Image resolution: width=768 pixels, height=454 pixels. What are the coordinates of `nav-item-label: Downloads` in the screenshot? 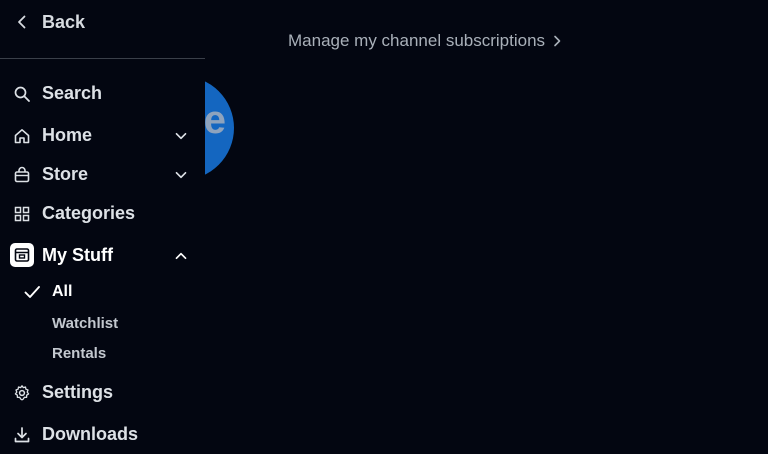 It's located at (90, 434).